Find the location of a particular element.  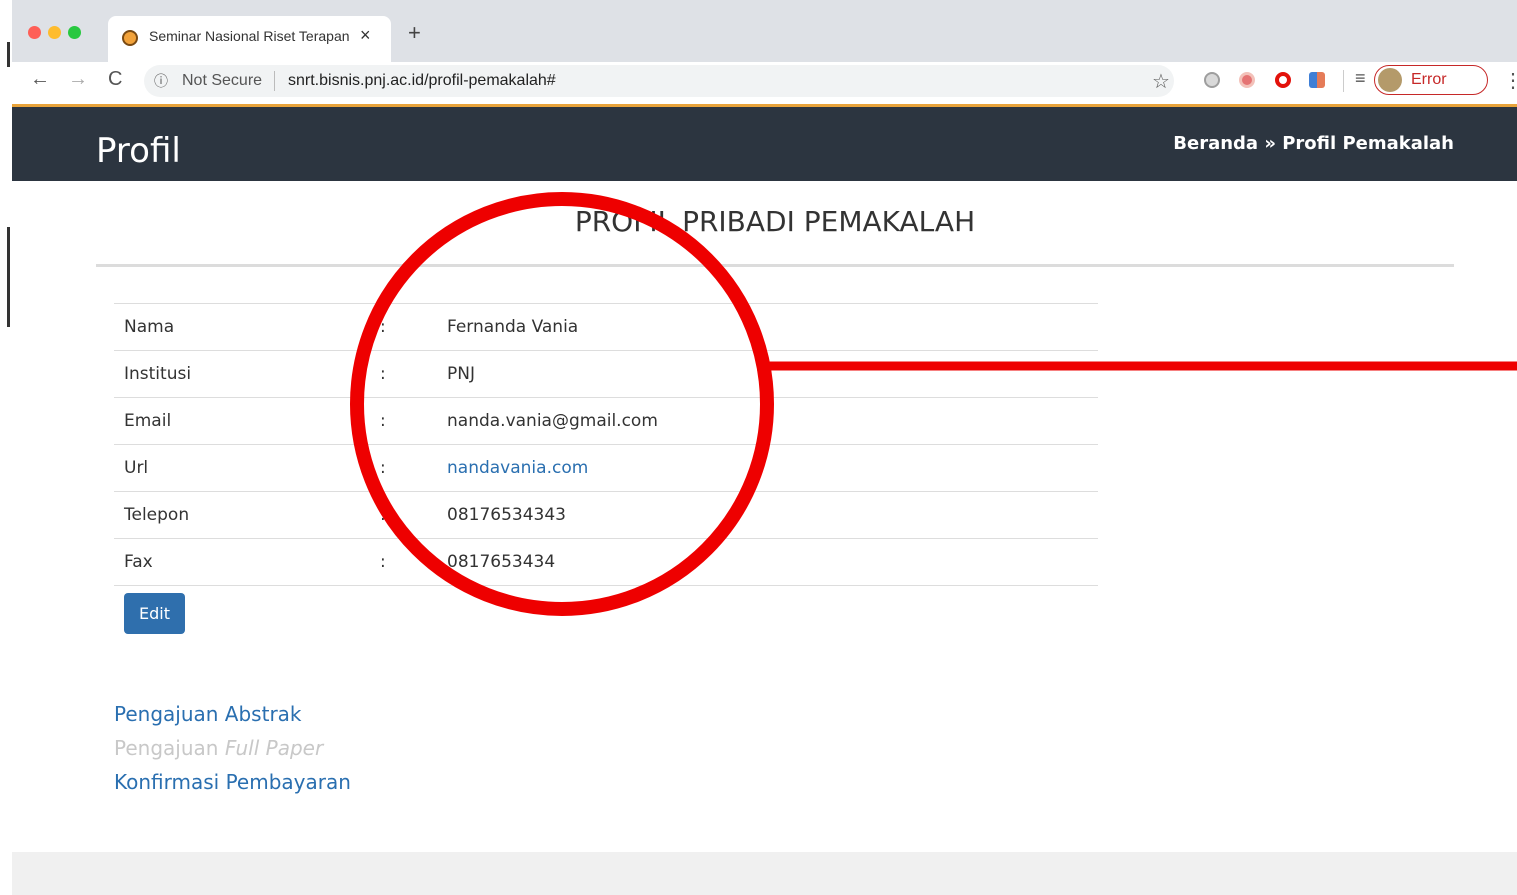

row-label: Fax is located at coordinates (247, 562).